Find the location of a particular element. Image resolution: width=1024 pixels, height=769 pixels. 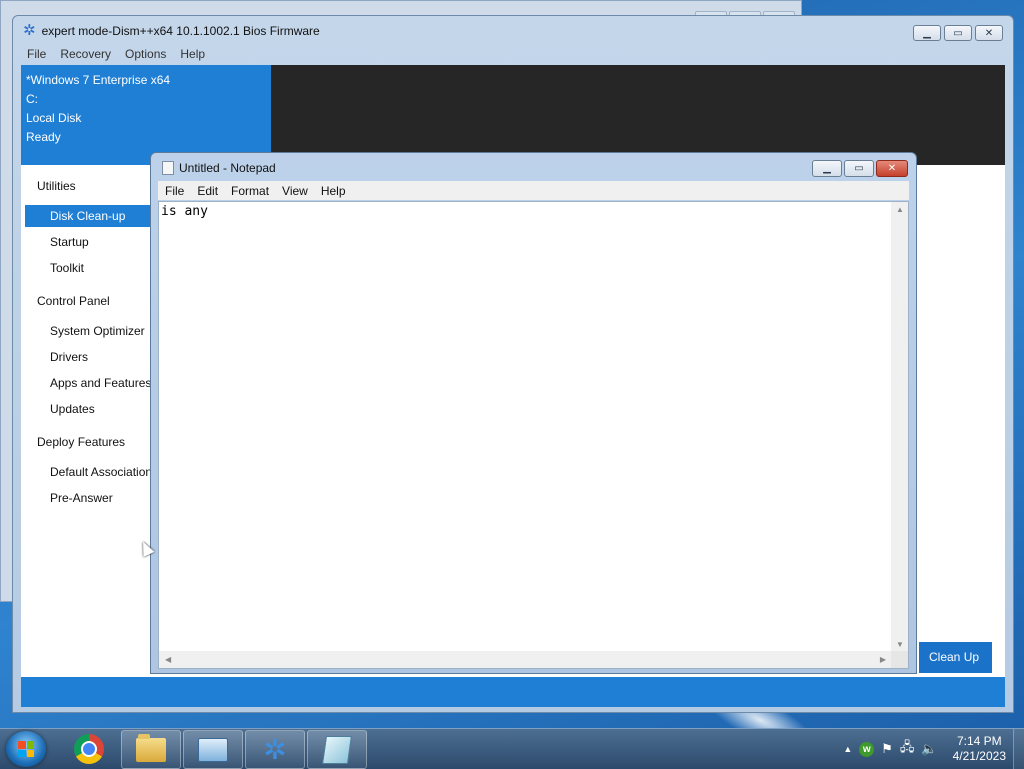

control-panel-icon is located at coordinates (213, 749).